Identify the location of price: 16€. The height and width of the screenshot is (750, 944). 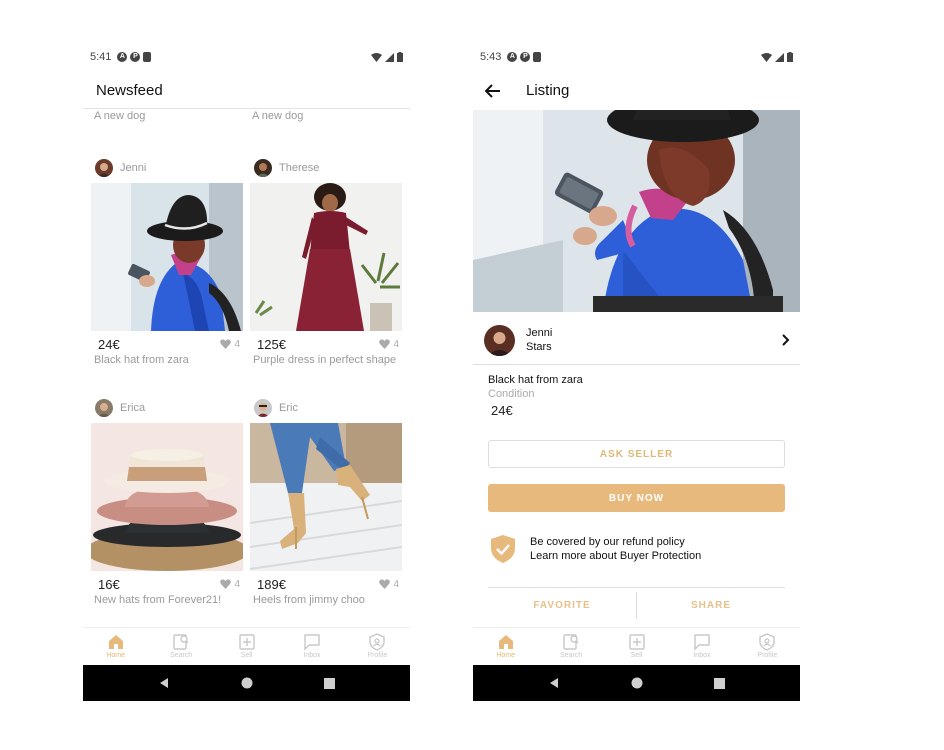
(109, 584).